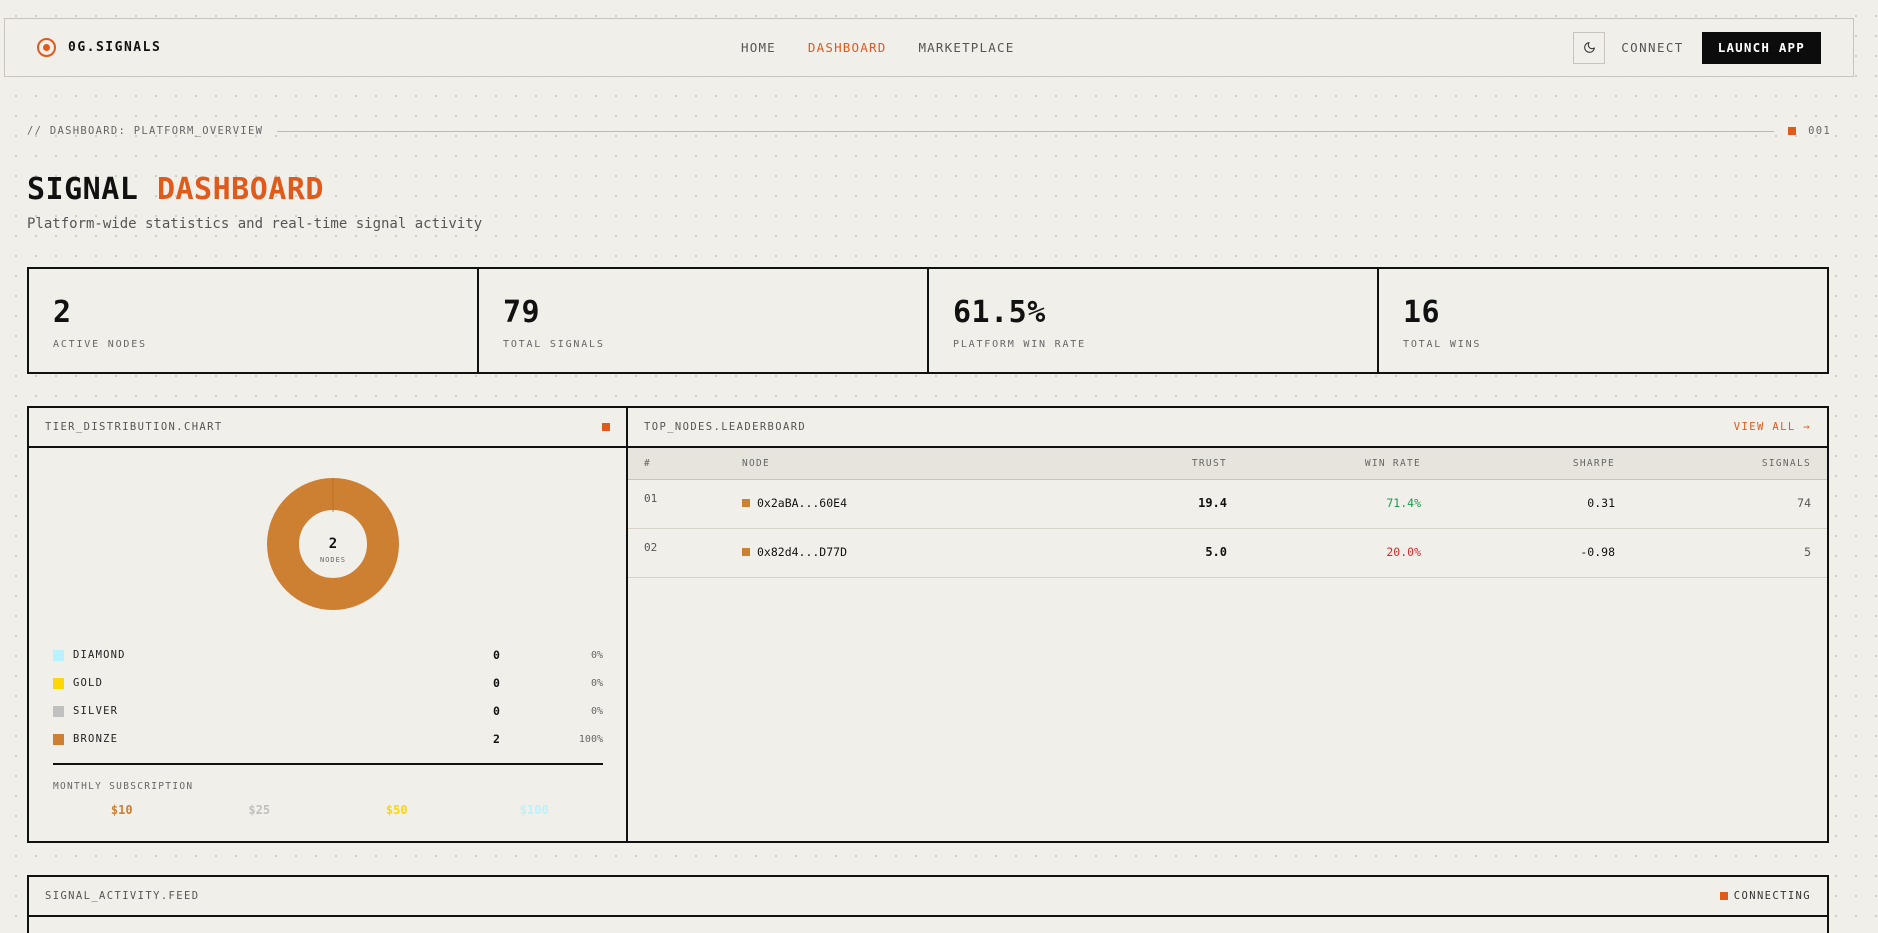  What do you see at coordinates (1019, 344) in the screenshot?
I see `stat-label: PLATFORM WIN RATE` at bounding box center [1019, 344].